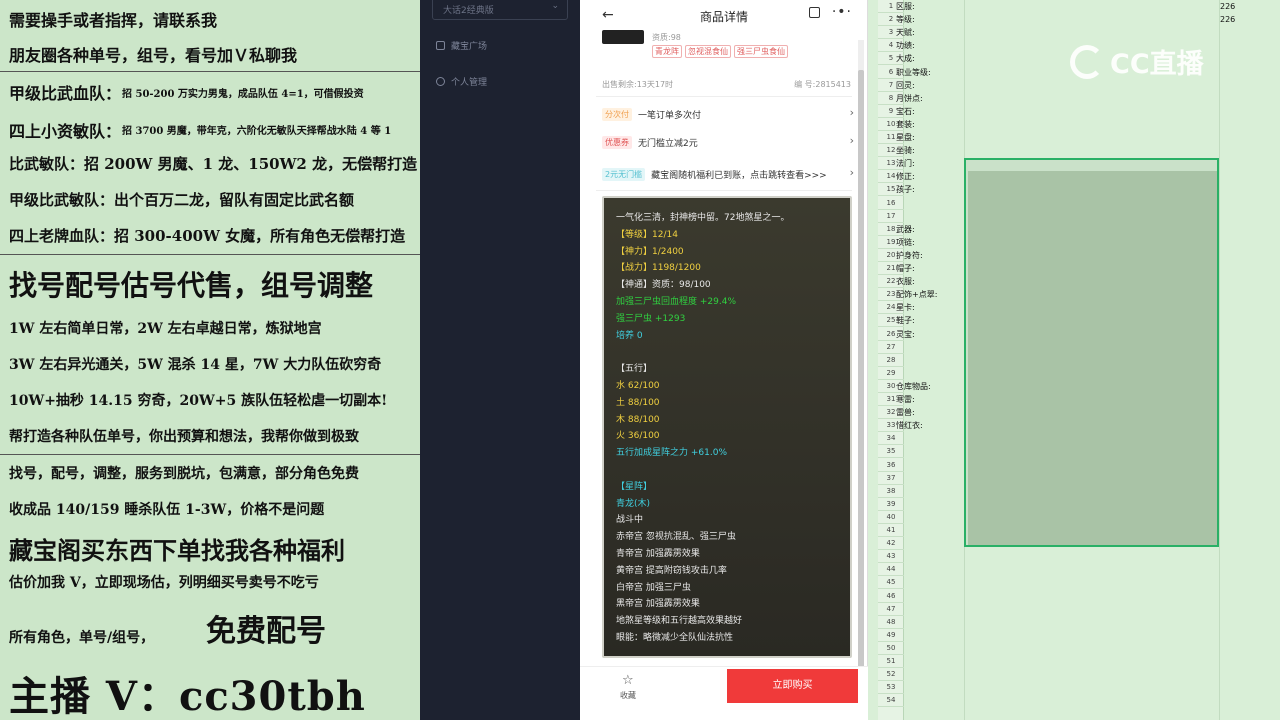 The image size is (1280, 720). I want to click on tag-list: 青龙阵 忽视混食仙 强三尸虫食仙, so click(720, 51).